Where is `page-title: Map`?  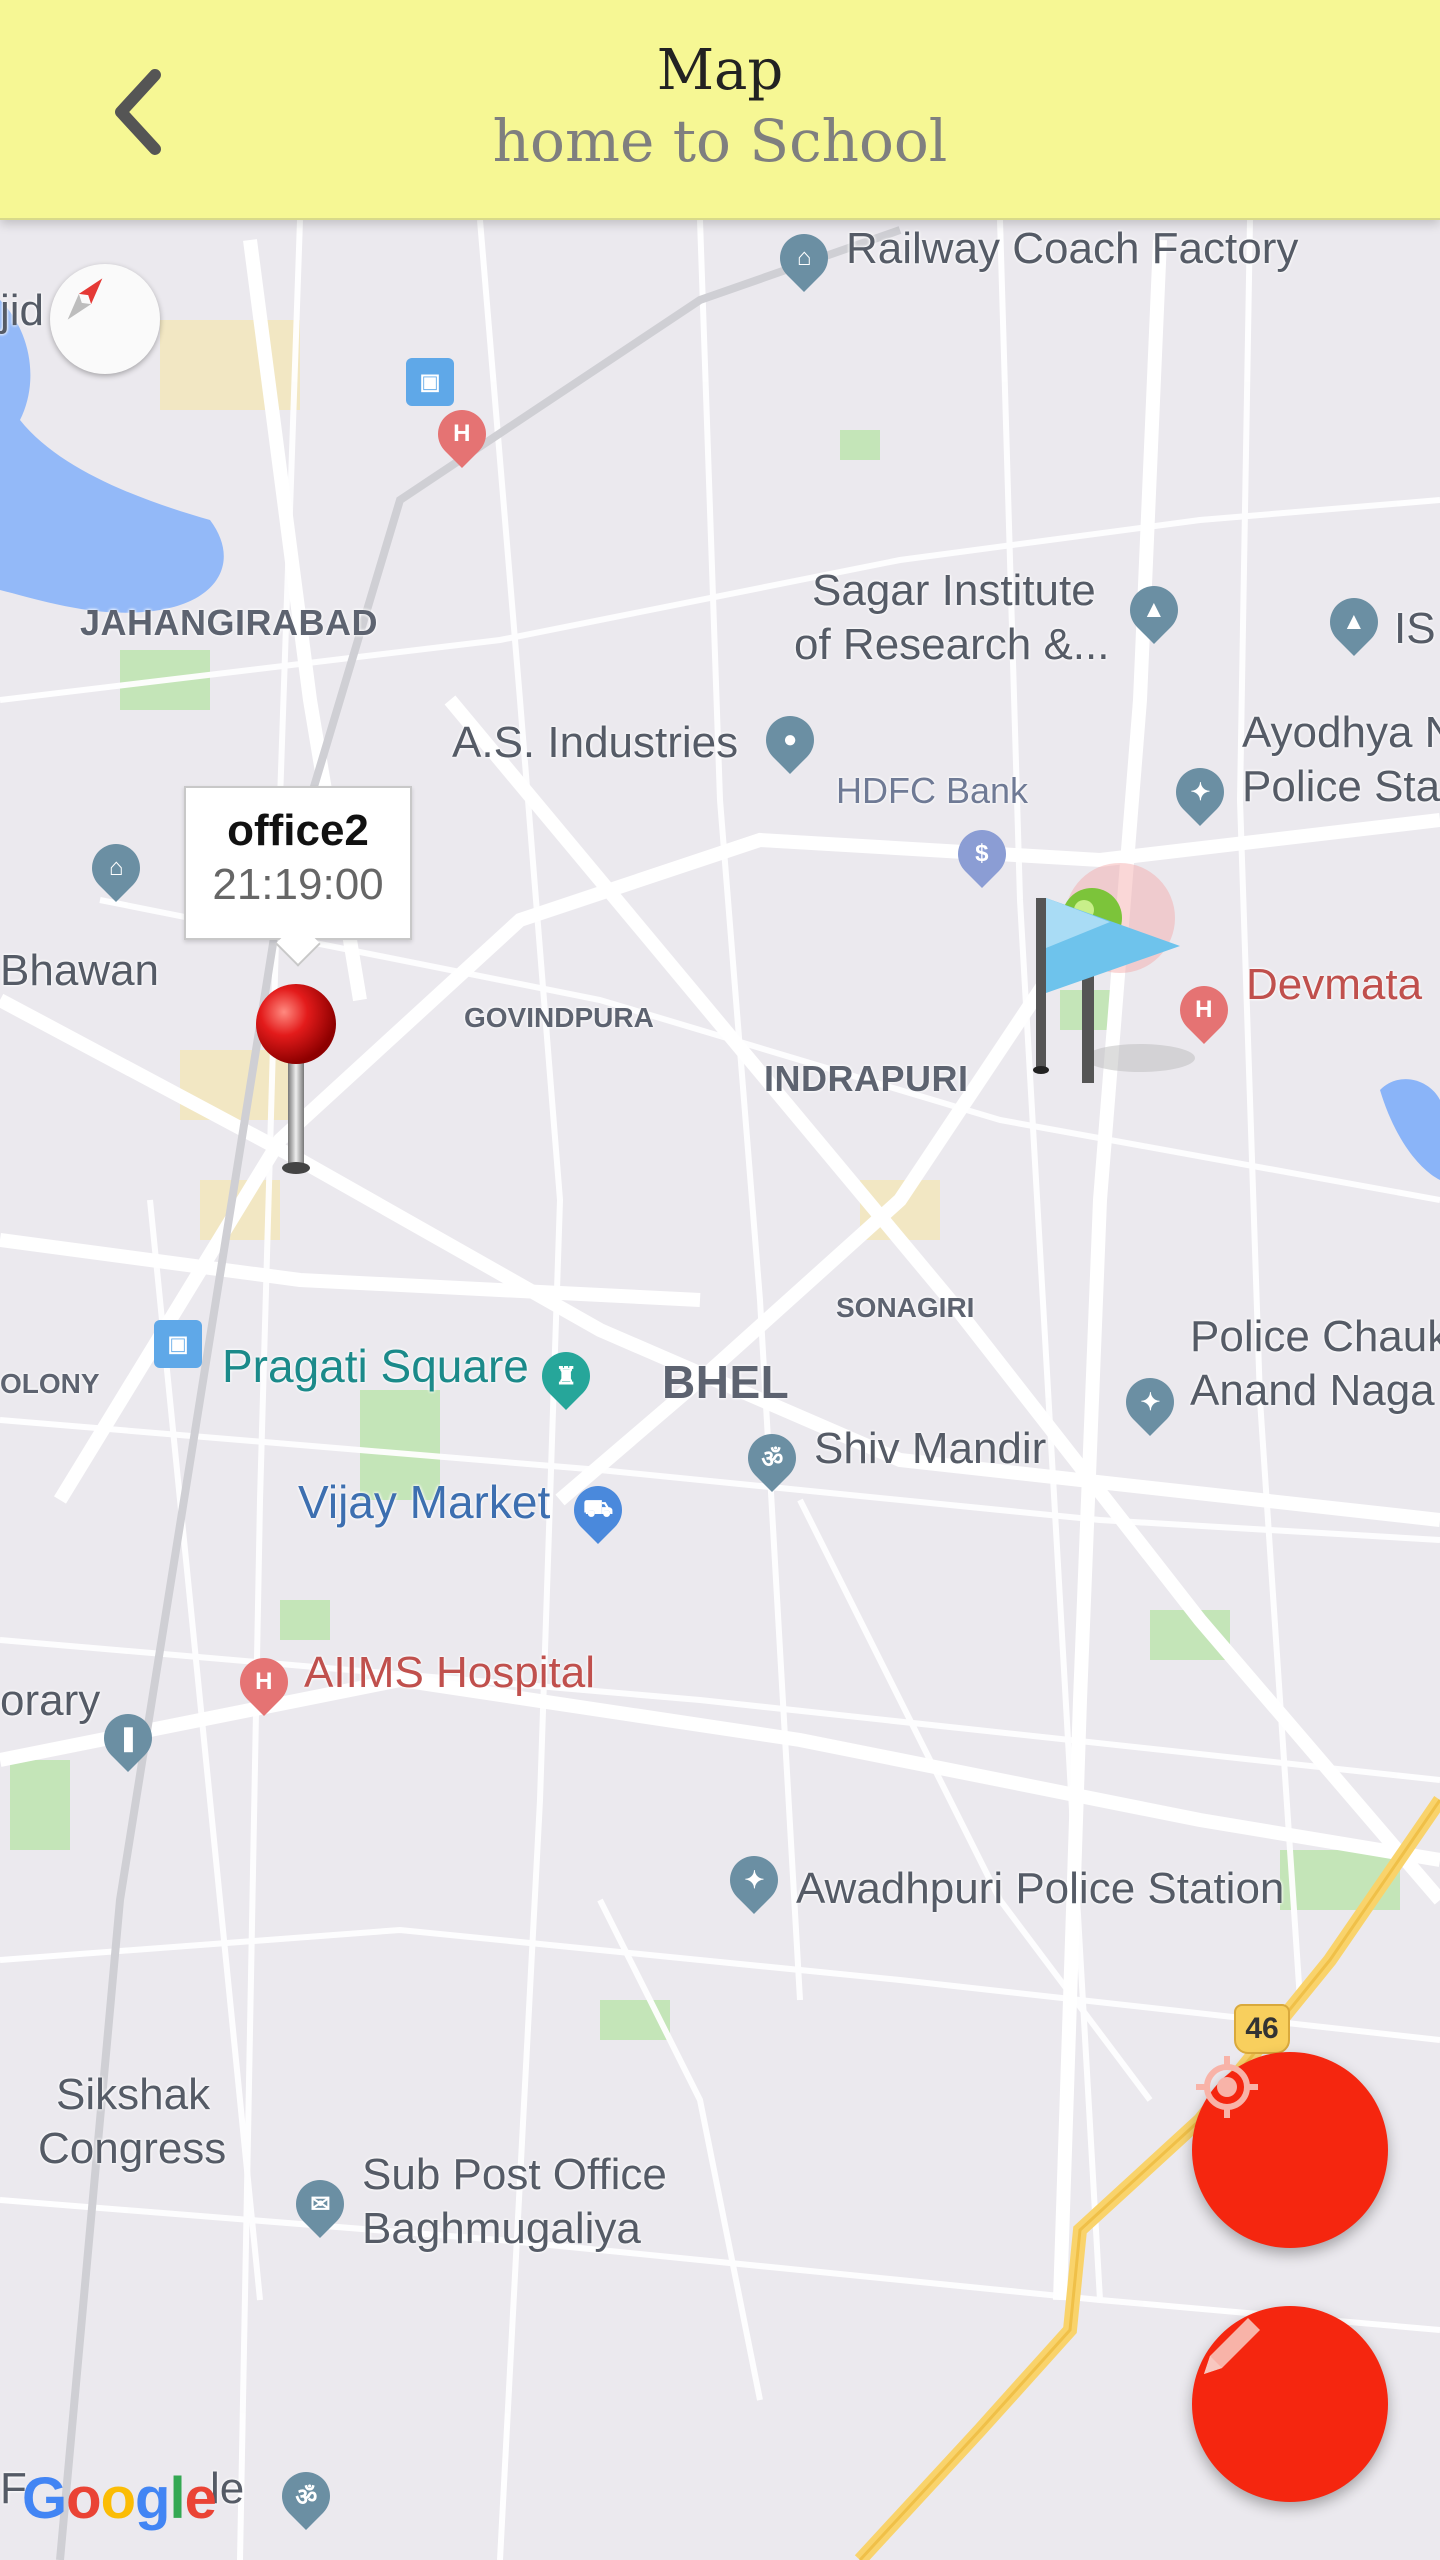
page-title: Map is located at coordinates (720, 70).